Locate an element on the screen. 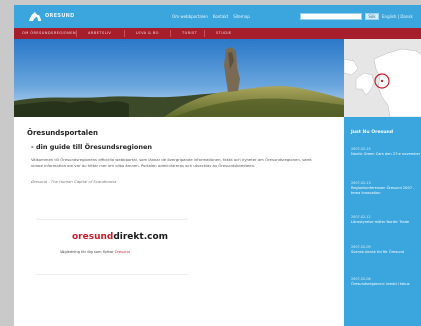  news-link: Nordic Green Cars den 27:e november is located at coordinates (386, 154).